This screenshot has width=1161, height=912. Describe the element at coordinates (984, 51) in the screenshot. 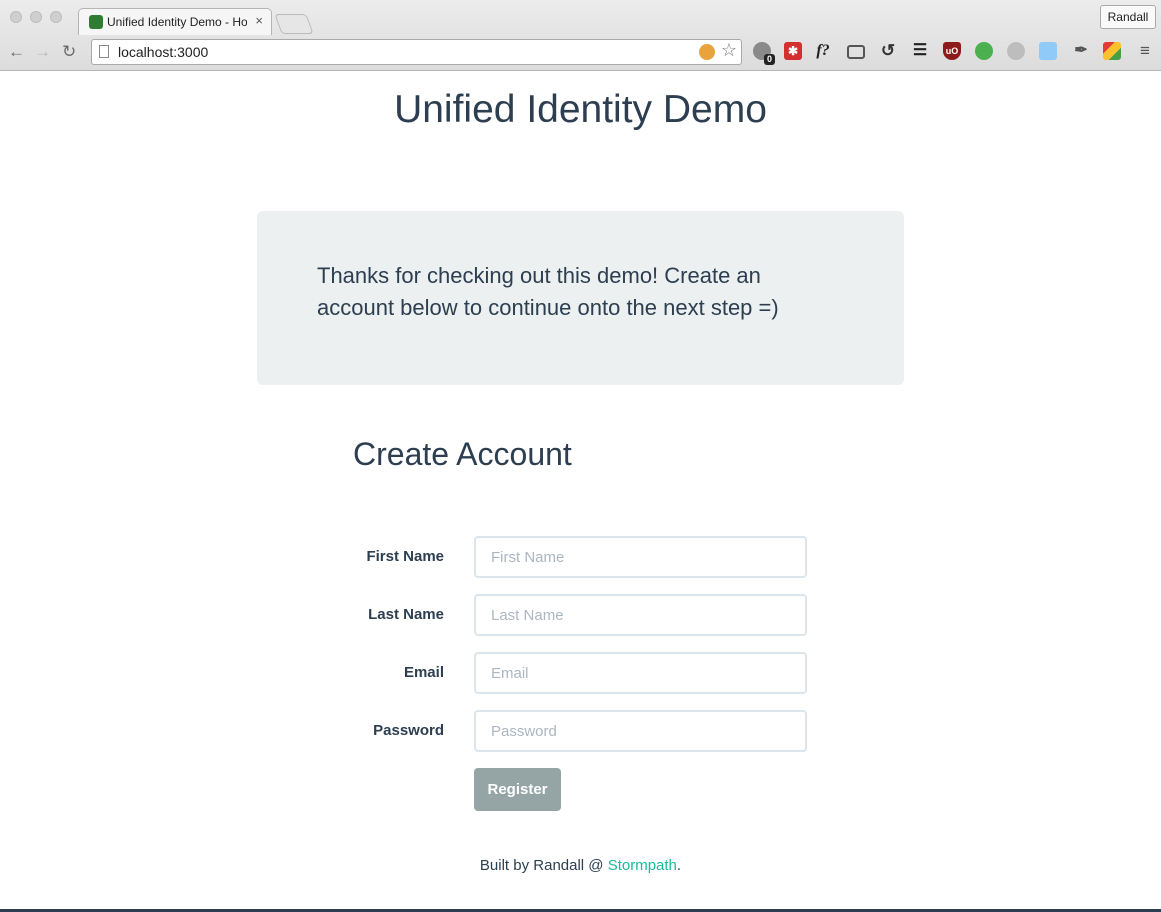

I see `pushbullet-icon` at that location.